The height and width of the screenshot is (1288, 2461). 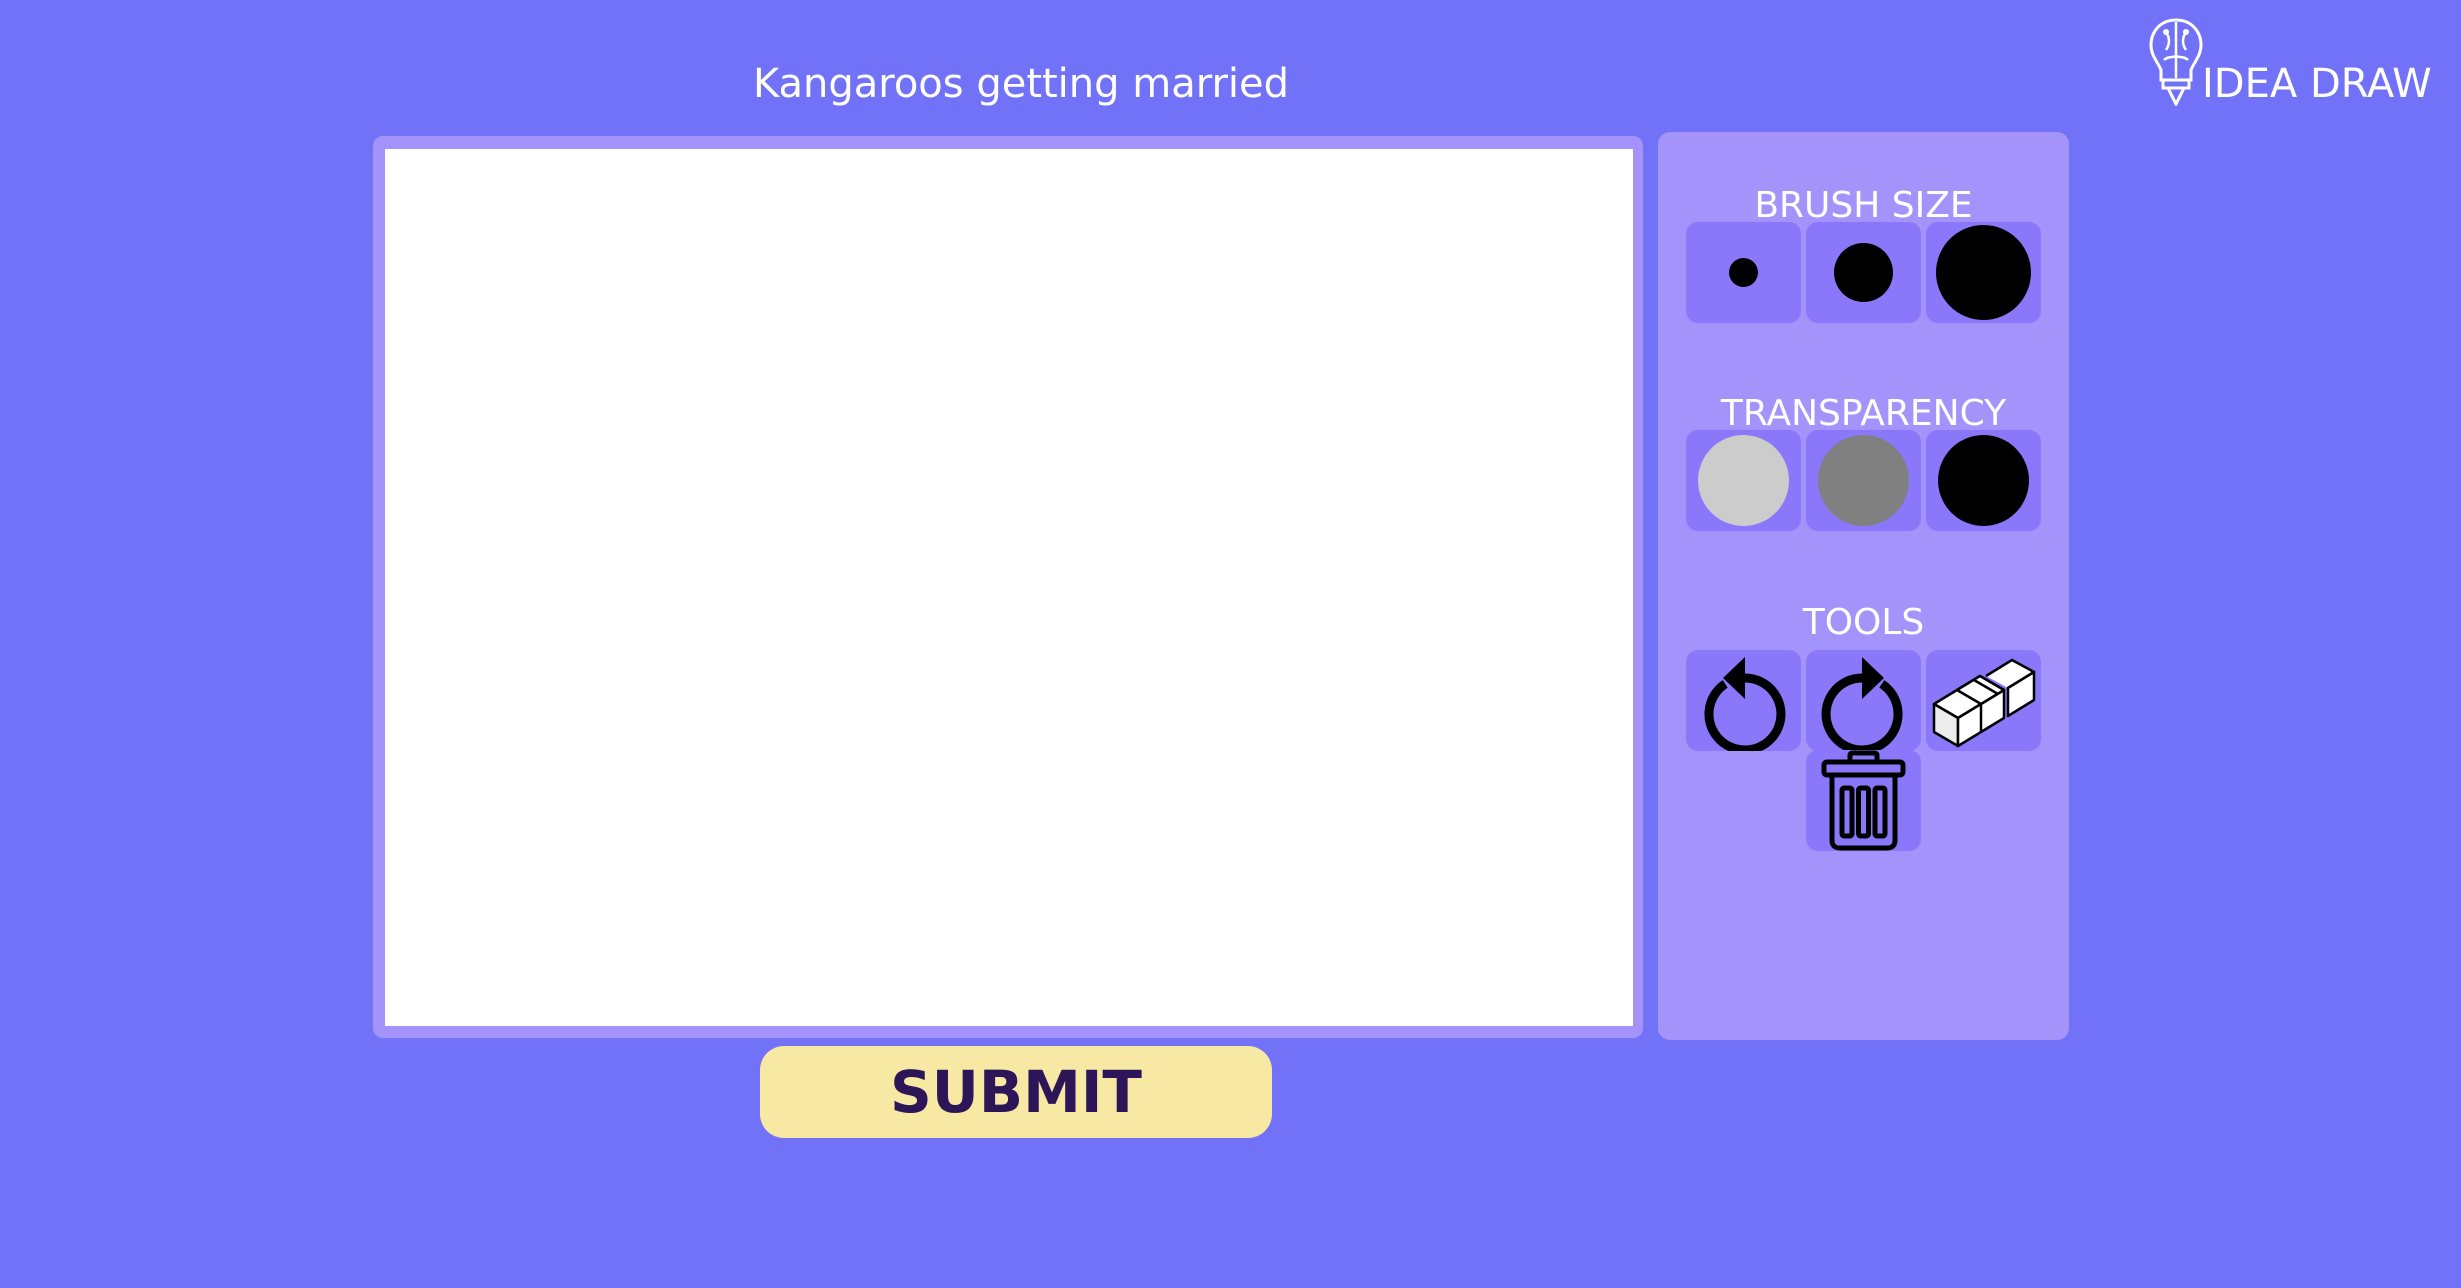 What do you see at coordinates (1863, 586) in the screenshot?
I see `tool-panel: BRUSH SIZE TRANSPARENCY TOOLS` at bounding box center [1863, 586].